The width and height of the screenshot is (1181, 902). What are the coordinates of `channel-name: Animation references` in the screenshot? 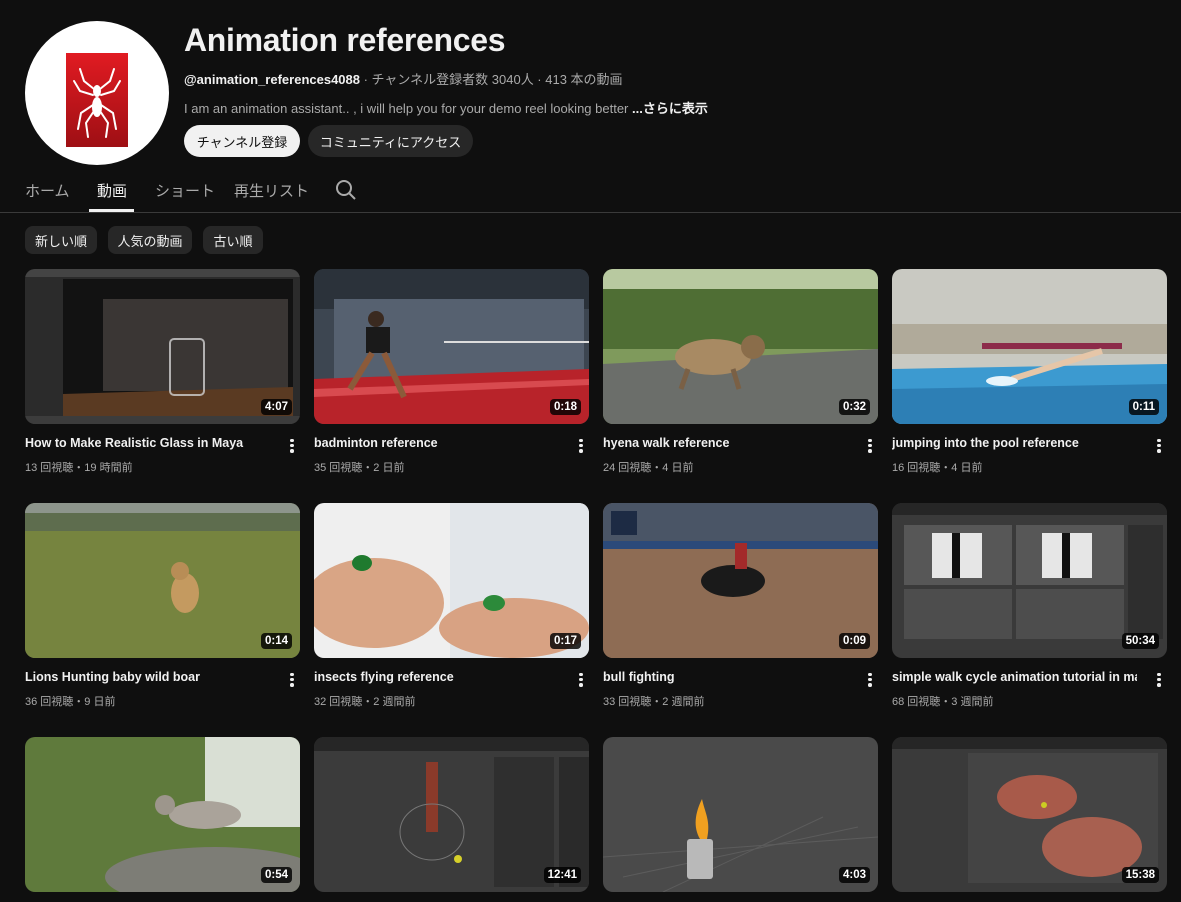 It's located at (345, 40).